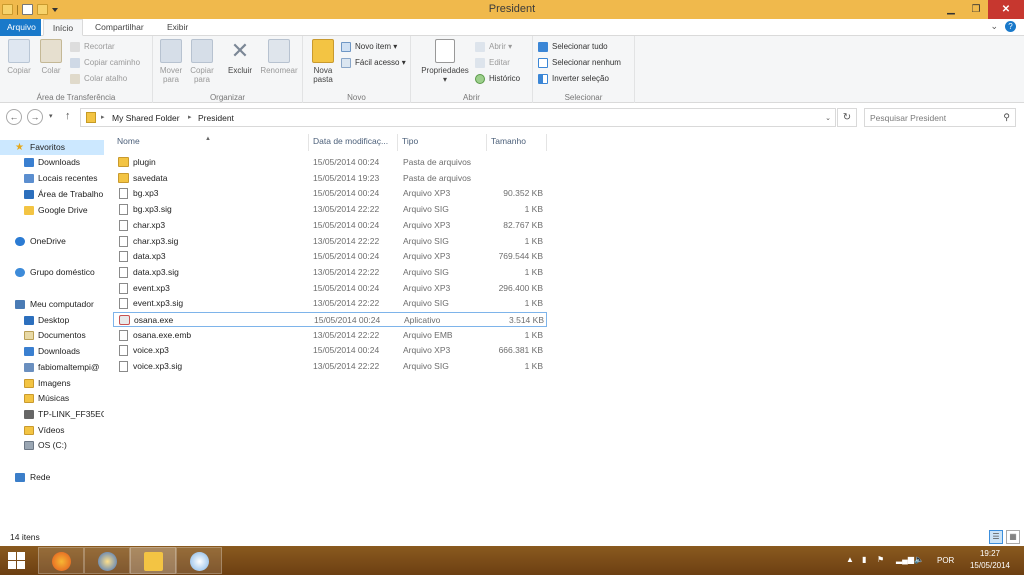 The image size is (1024, 575). What do you see at coordinates (61, 560) in the screenshot?
I see `taskbar-firefox` at bounding box center [61, 560].